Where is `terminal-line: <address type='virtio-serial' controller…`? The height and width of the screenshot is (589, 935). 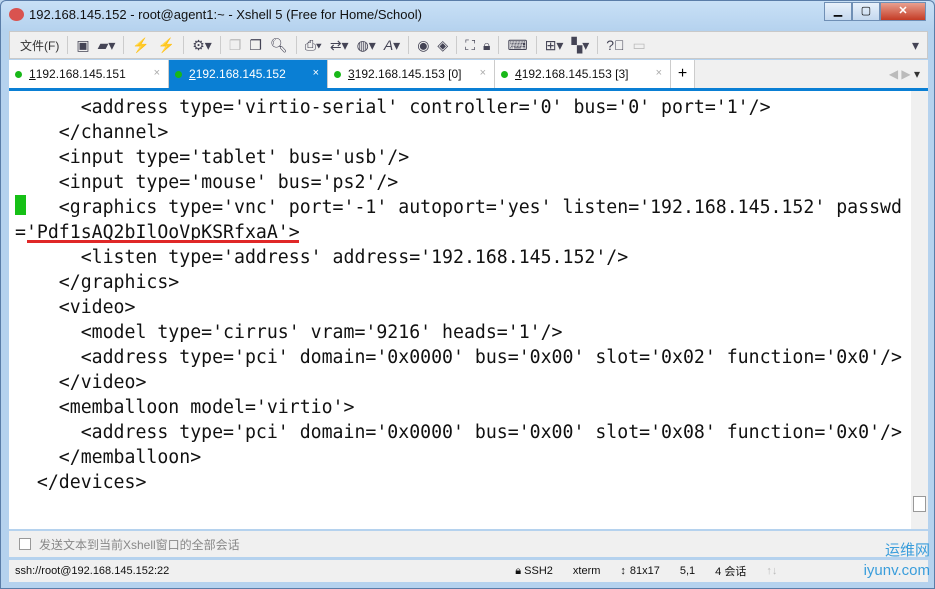 terminal-line: <address type='virtio-serial' controller… is located at coordinates (393, 107).